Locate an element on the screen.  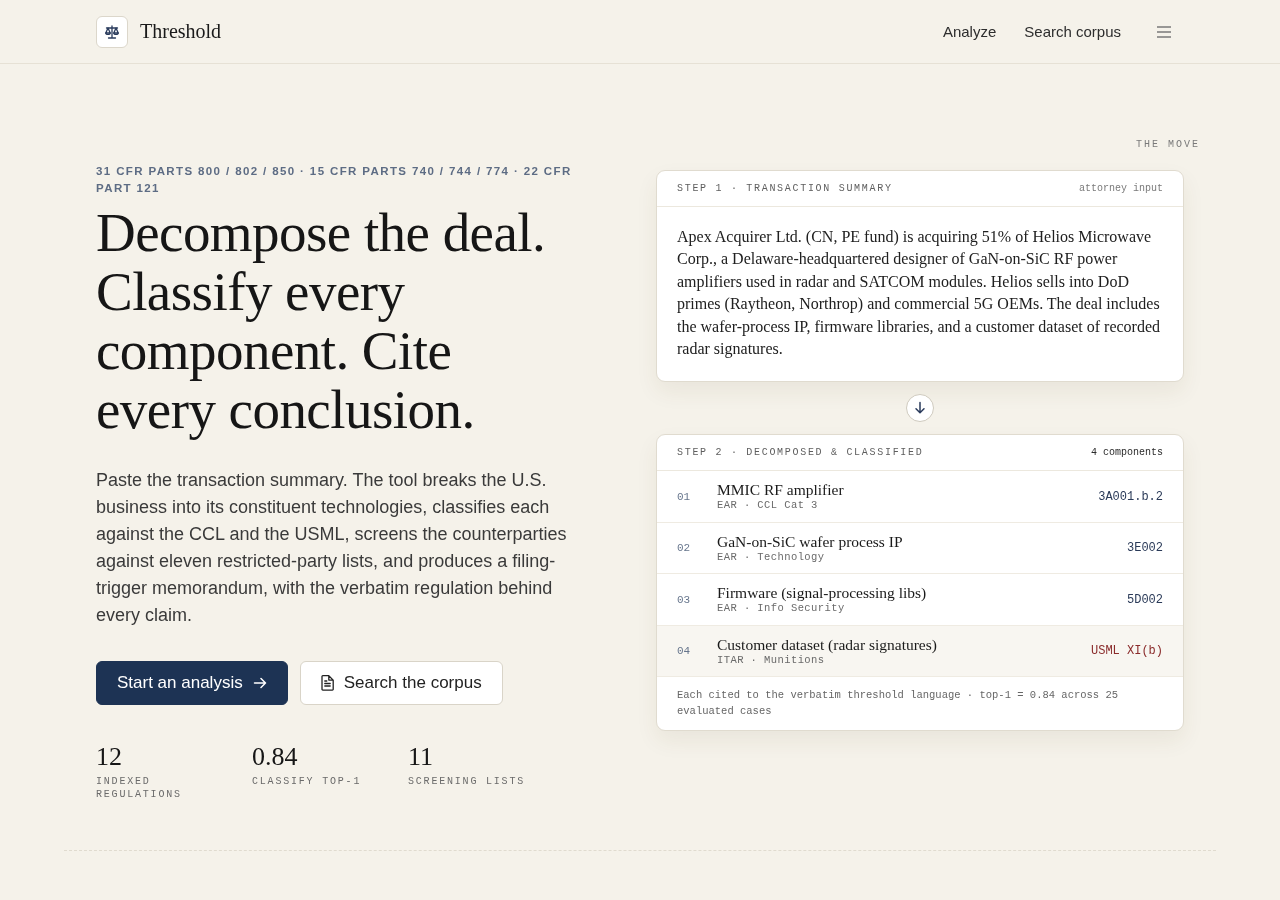
nav-link: Analyze is located at coordinates (969, 31).